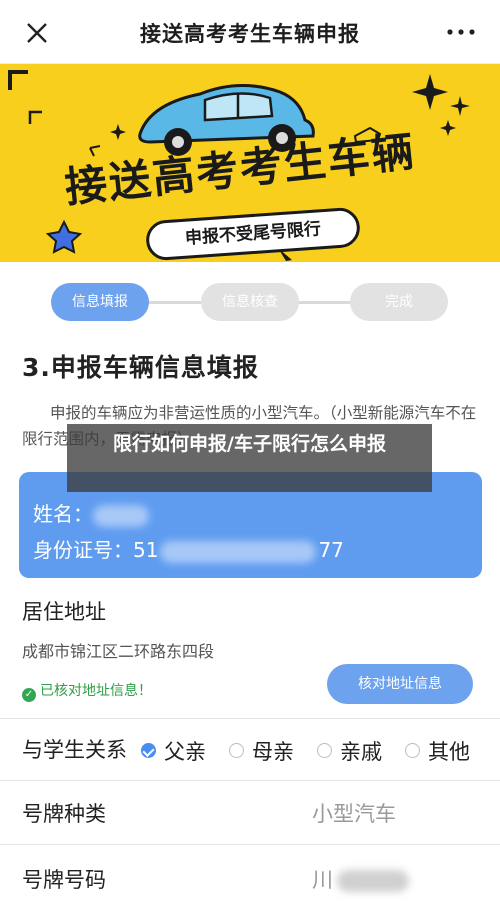 This screenshot has width=500, height=917. I want to click on verify-address-button: 核对地址信息, so click(400, 684).